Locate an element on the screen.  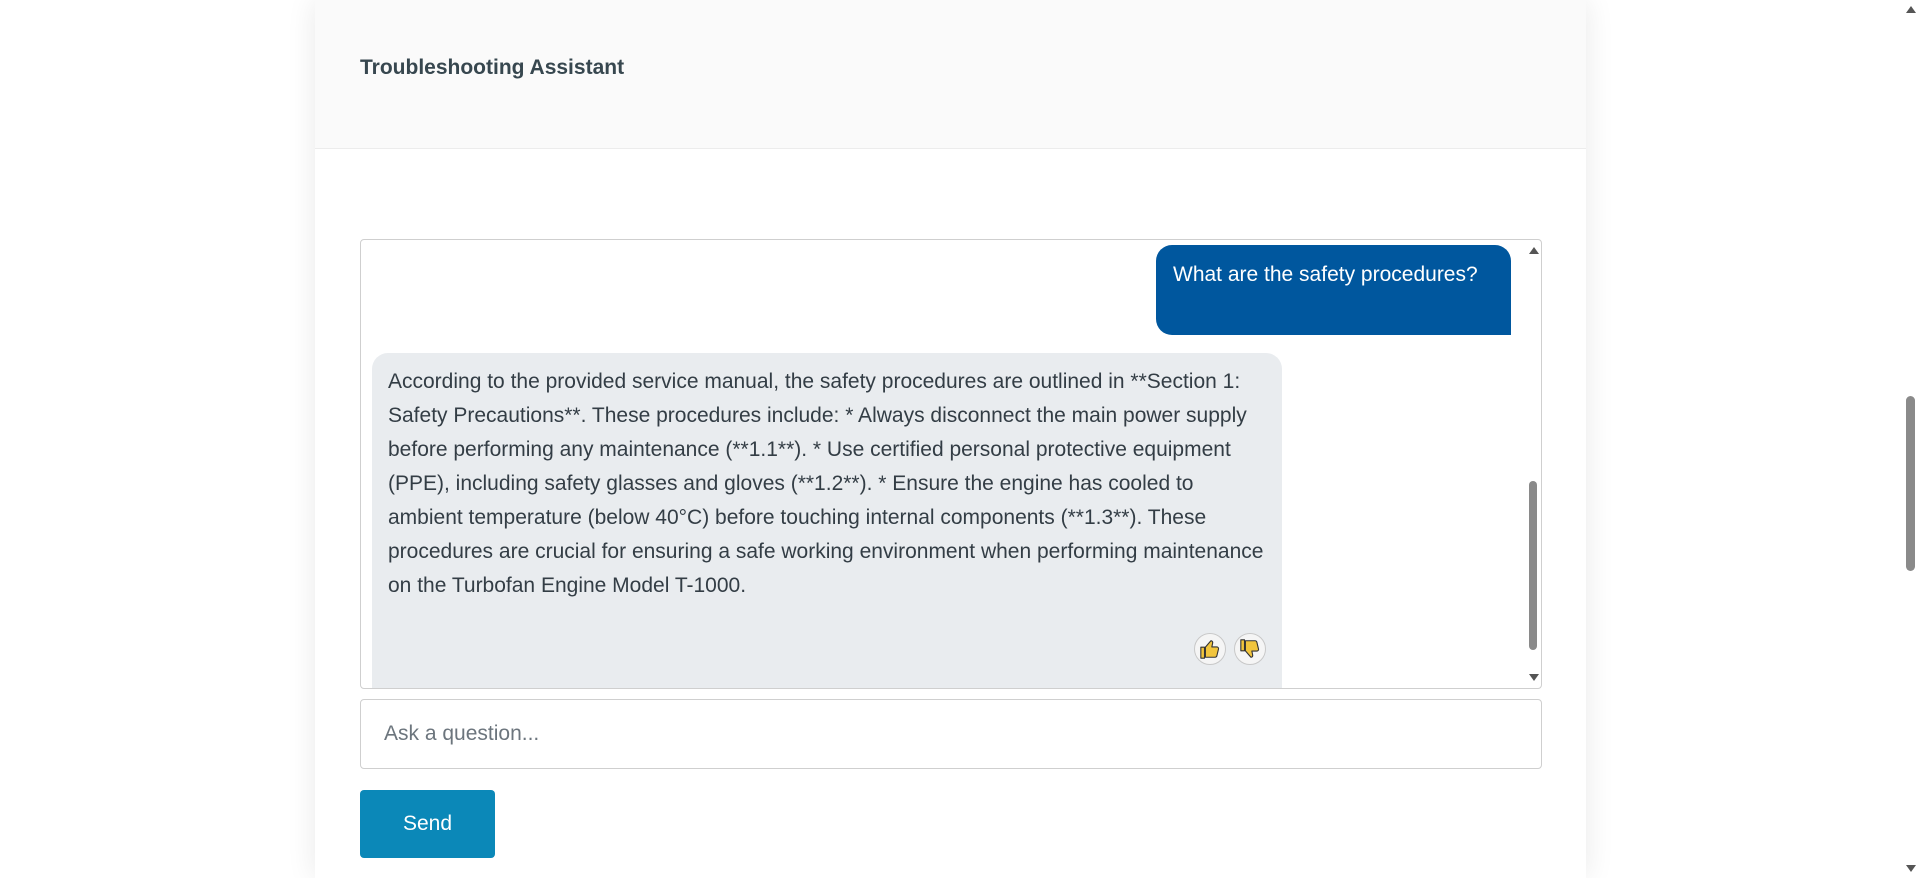
page-scrollbar is located at coordinates (1910, 439).